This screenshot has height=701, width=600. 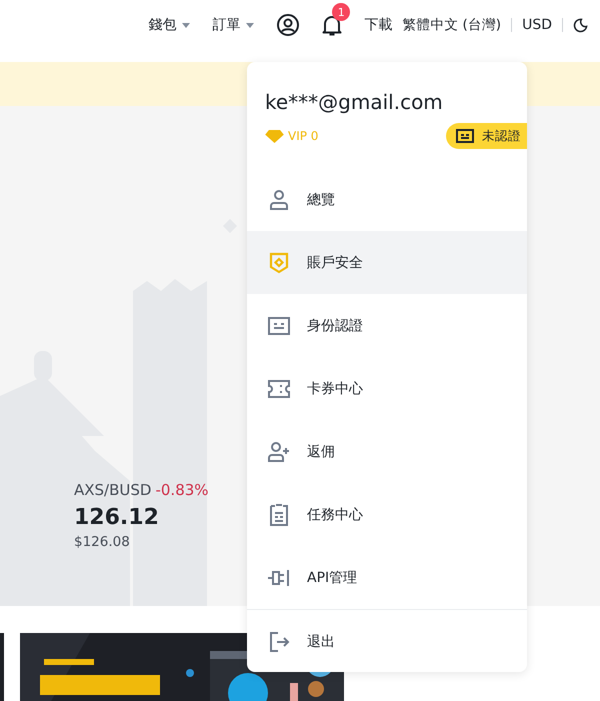 What do you see at coordinates (387, 514) in the screenshot?
I see `menu-item: 任務中心` at bounding box center [387, 514].